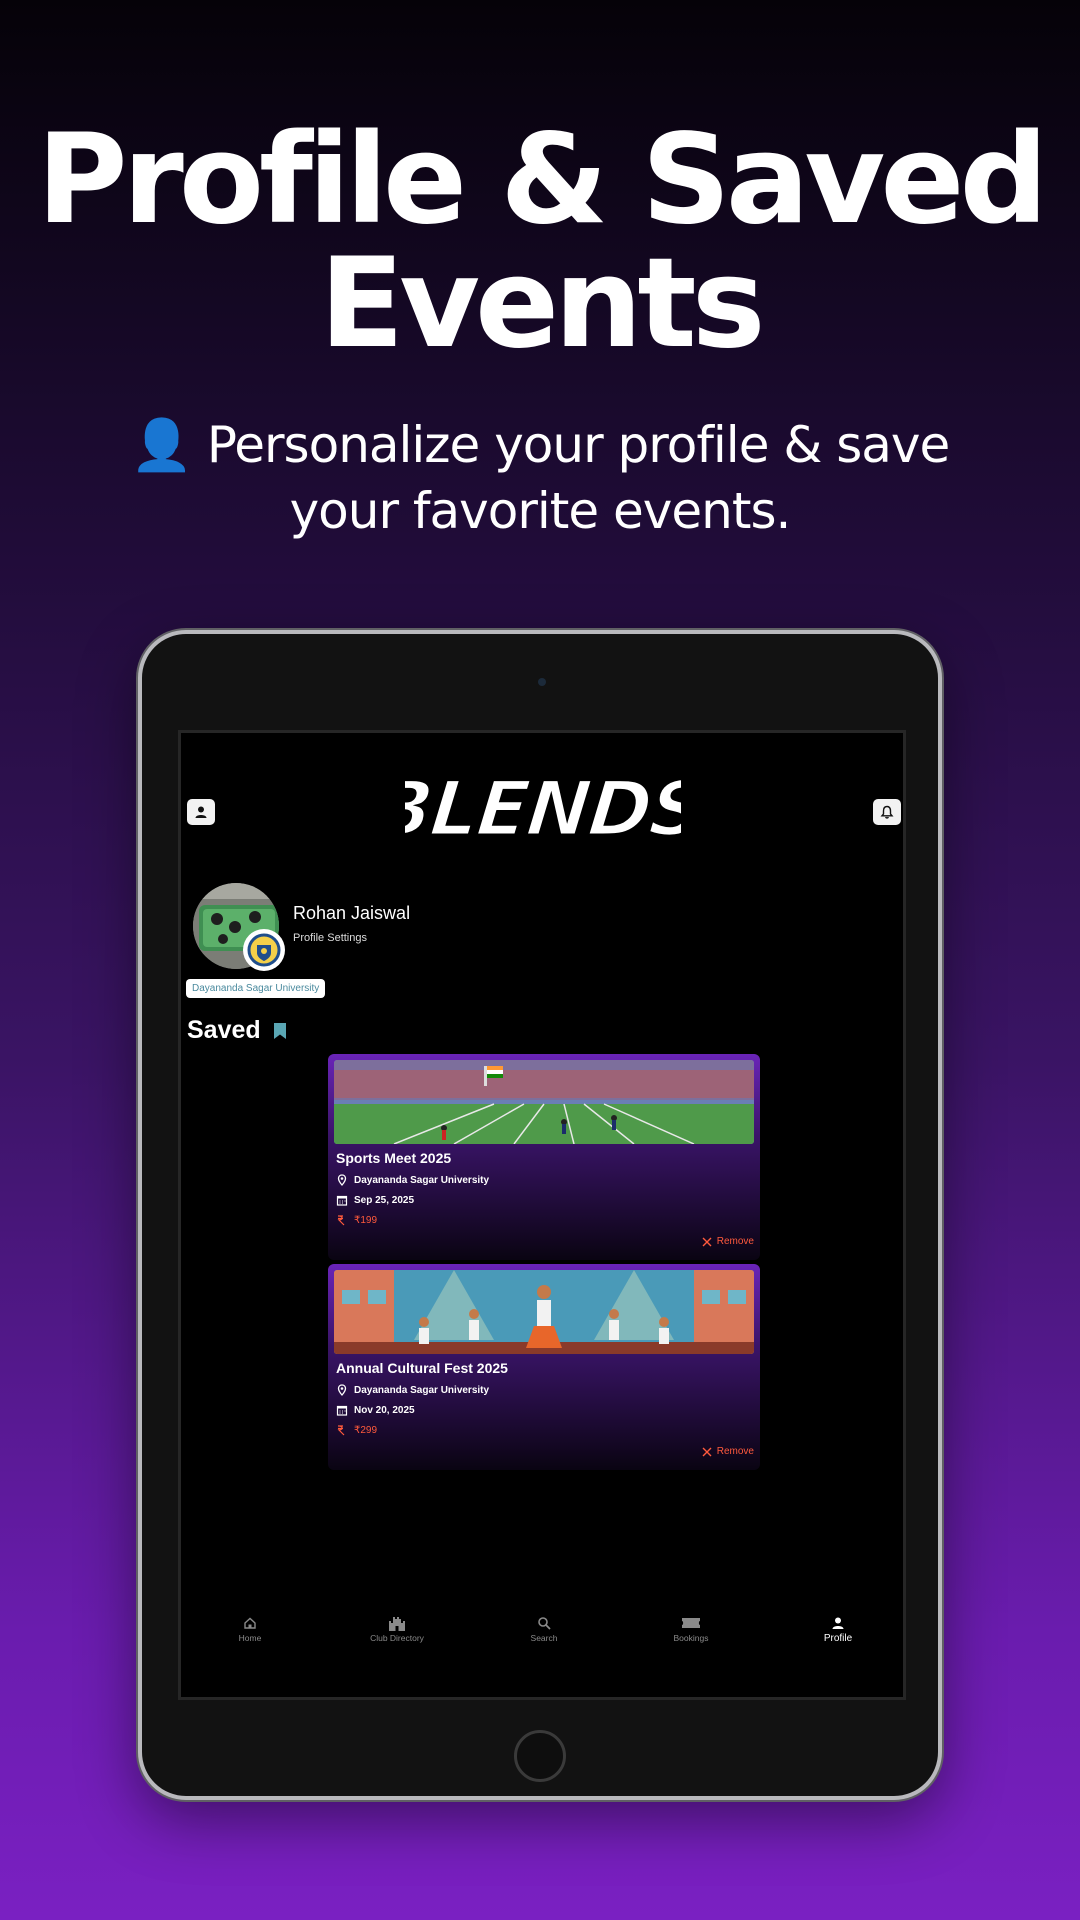  What do you see at coordinates (366, 1220) in the screenshot?
I see `event-price: ₹199` at bounding box center [366, 1220].